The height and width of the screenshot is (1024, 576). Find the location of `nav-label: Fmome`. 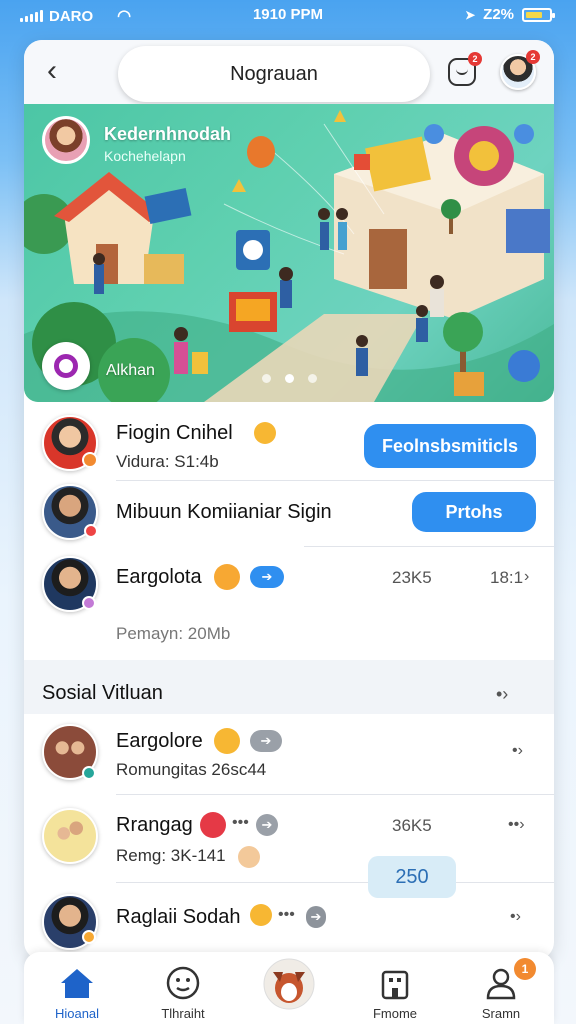

nav-label: Fmome is located at coordinates (395, 1013).